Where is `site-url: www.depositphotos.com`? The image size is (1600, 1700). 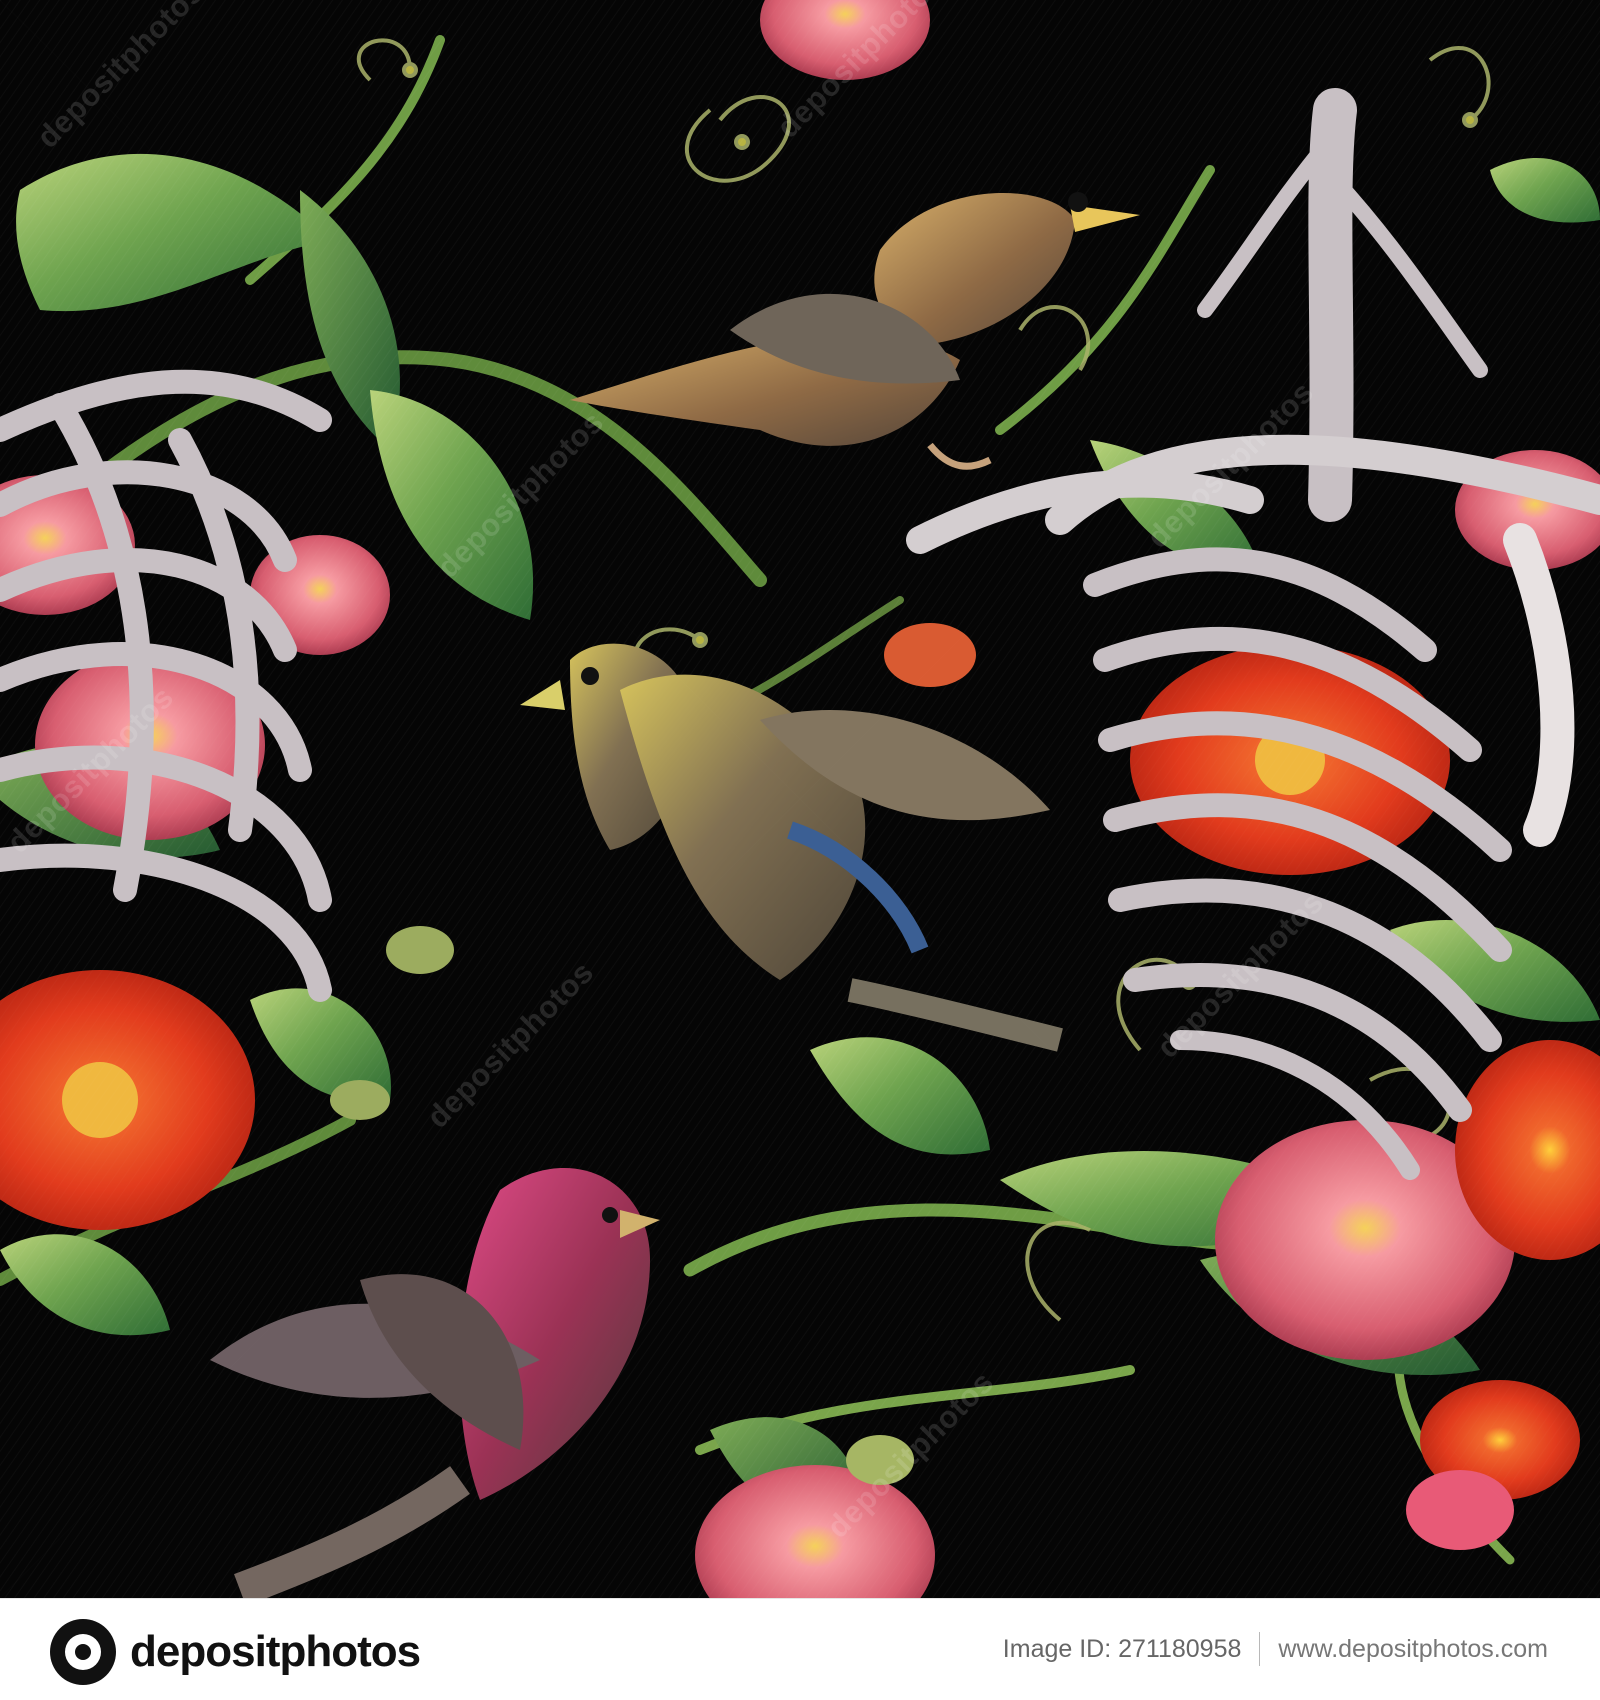 site-url: www.depositphotos.com is located at coordinates (1413, 1648).